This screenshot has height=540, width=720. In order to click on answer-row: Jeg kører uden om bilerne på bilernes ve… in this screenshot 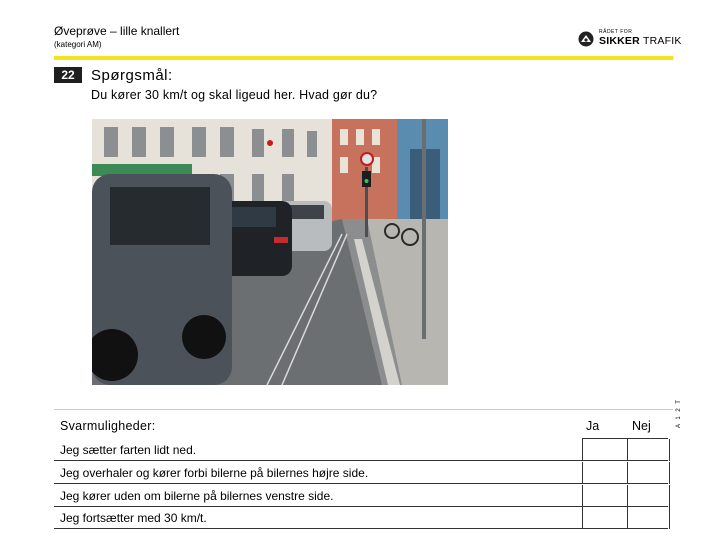, I will do `click(362, 496)`.